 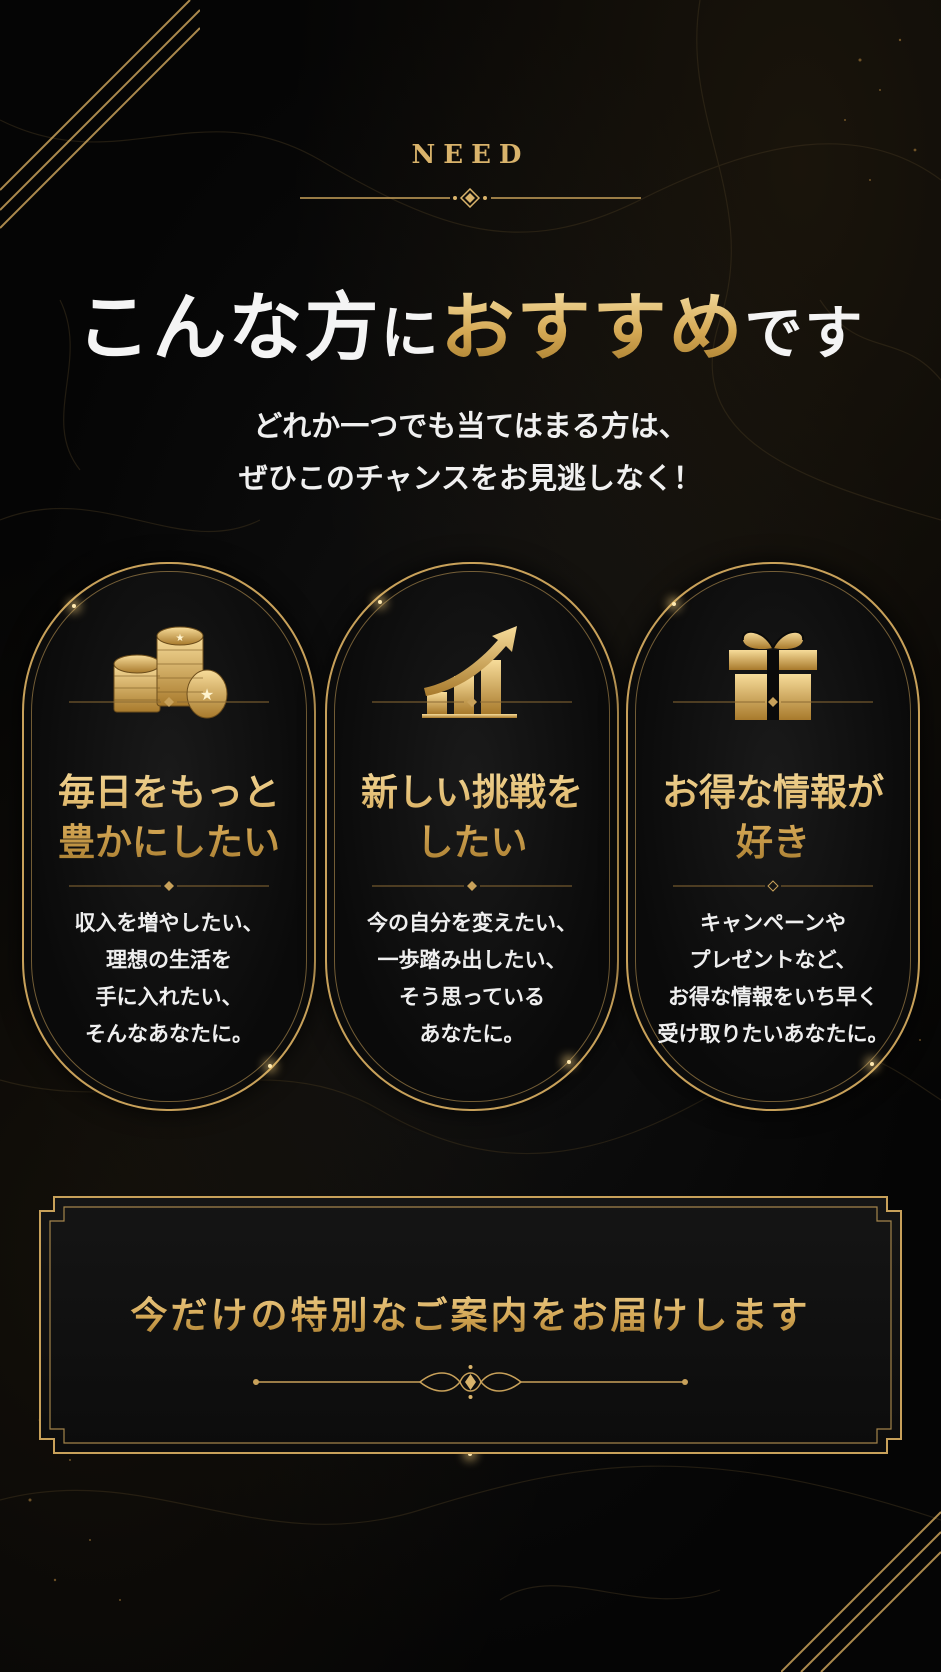 What do you see at coordinates (470, 1382) in the screenshot?
I see `cta-flourish` at bounding box center [470, 1382].